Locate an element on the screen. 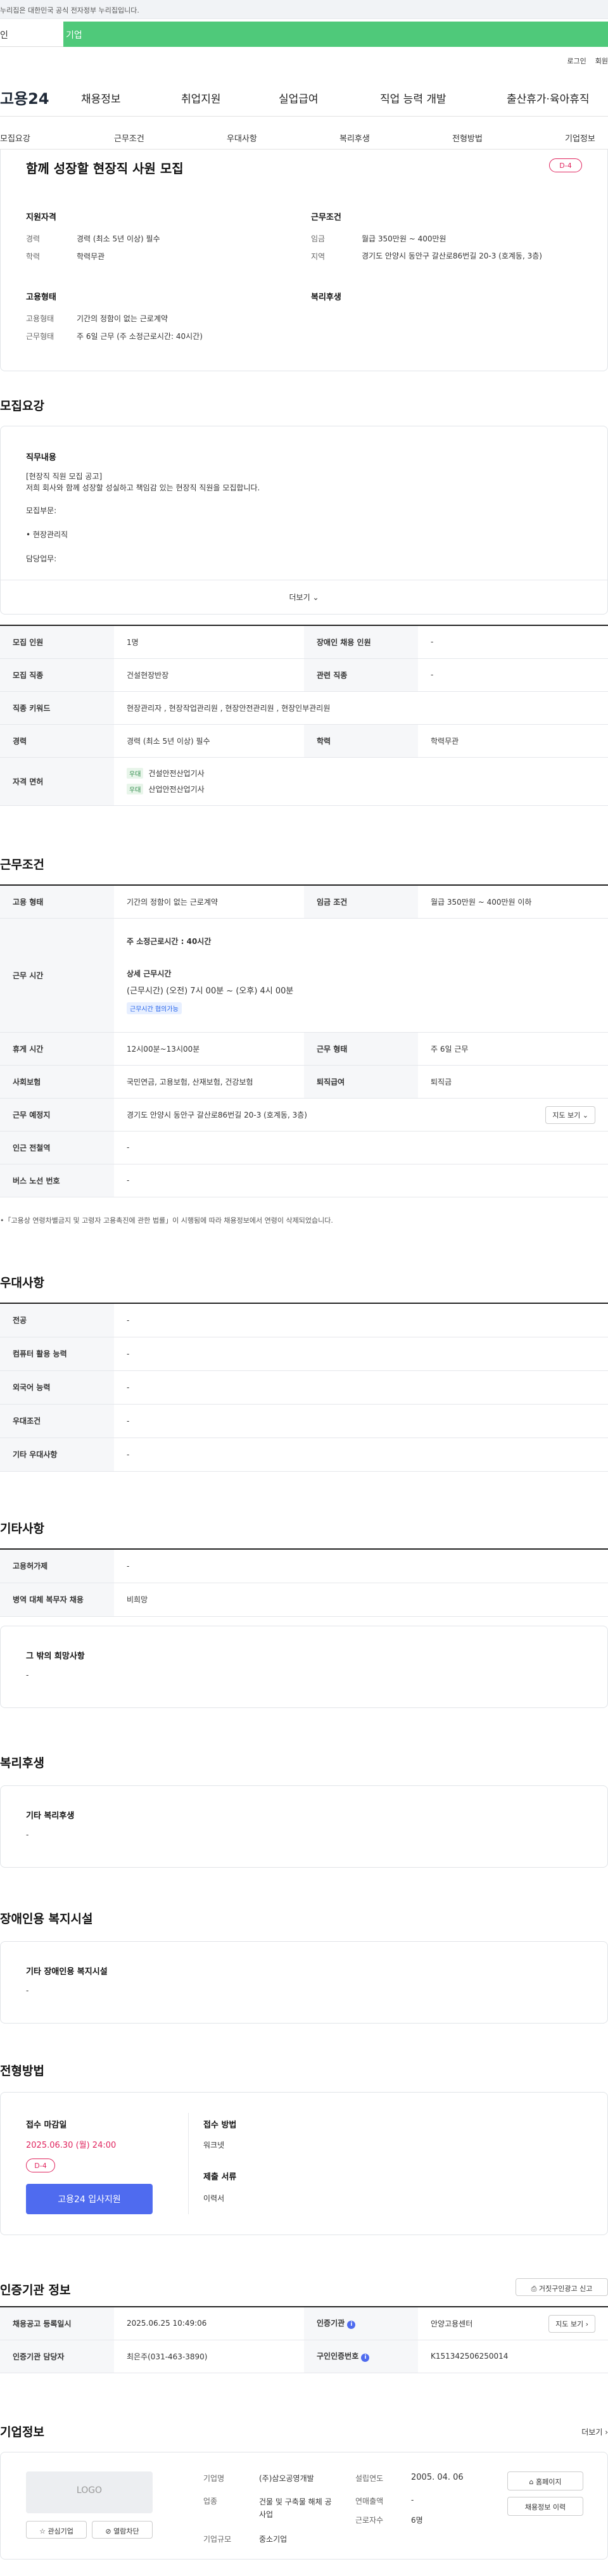 This screenshot has height=2576, width=608. cell-value: 우대 건설안전산업기사 우대 산업안전산업기사 is located at coordinates (361, 782).